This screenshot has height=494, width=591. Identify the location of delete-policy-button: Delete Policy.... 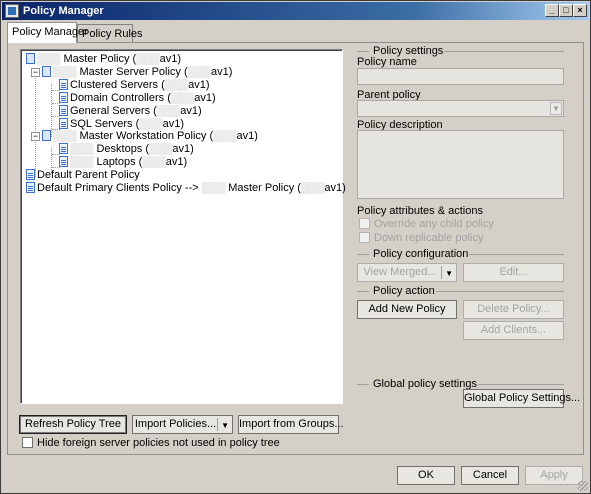
(513, 309).